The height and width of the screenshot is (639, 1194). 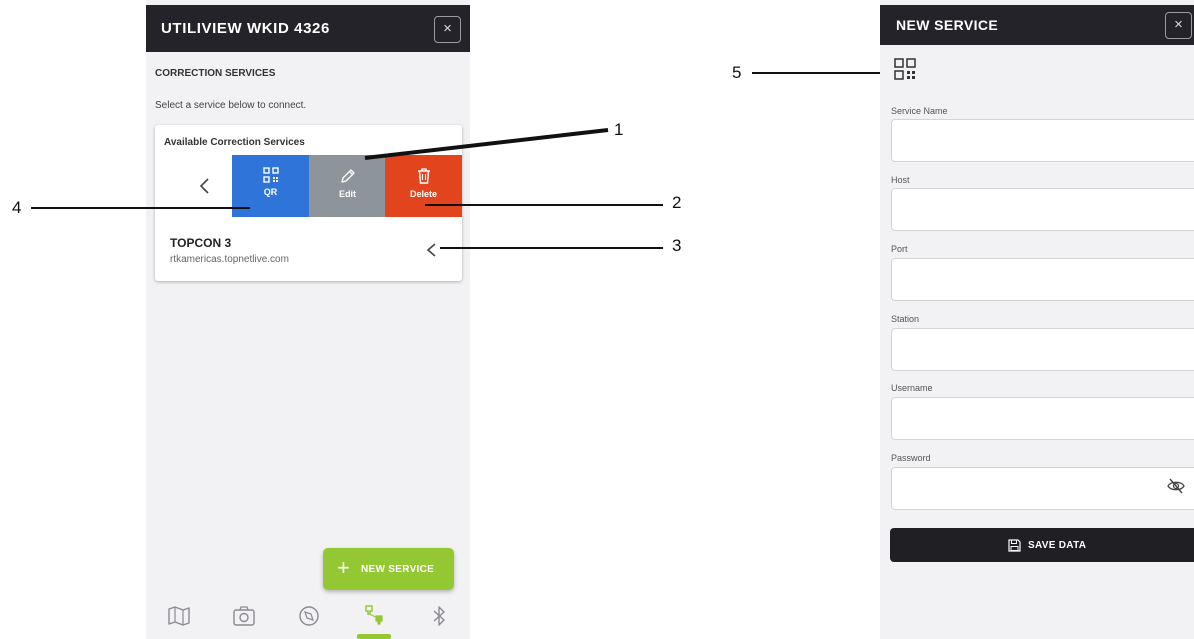 I want to click on bluetooth-icon, so click(x=439, y=616).